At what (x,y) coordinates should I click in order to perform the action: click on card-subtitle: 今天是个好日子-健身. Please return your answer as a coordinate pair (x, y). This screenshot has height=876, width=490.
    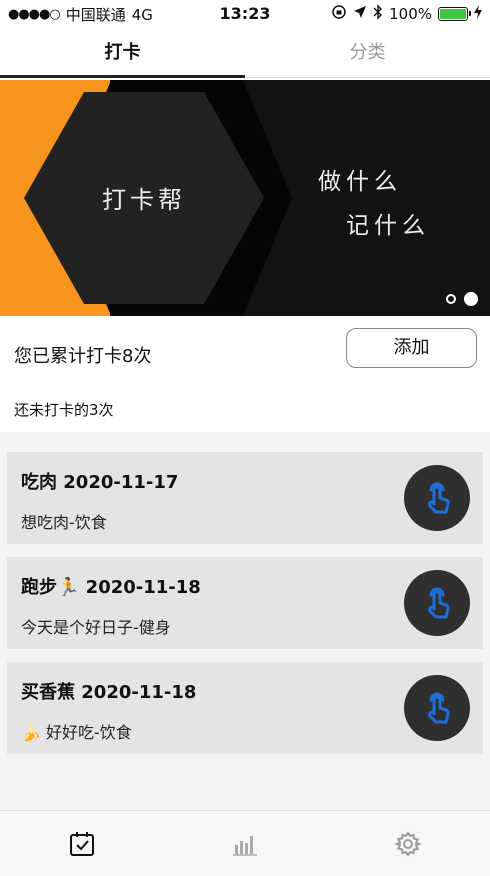
    Looking at the image, I should click on (96, 627).